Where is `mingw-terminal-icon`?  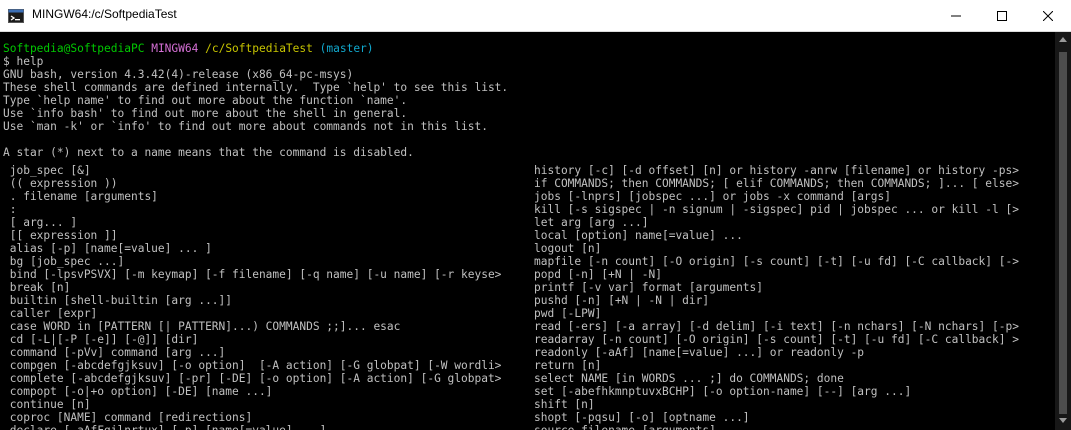 mingw-terminal-icon is located at coordinates (16, 16).